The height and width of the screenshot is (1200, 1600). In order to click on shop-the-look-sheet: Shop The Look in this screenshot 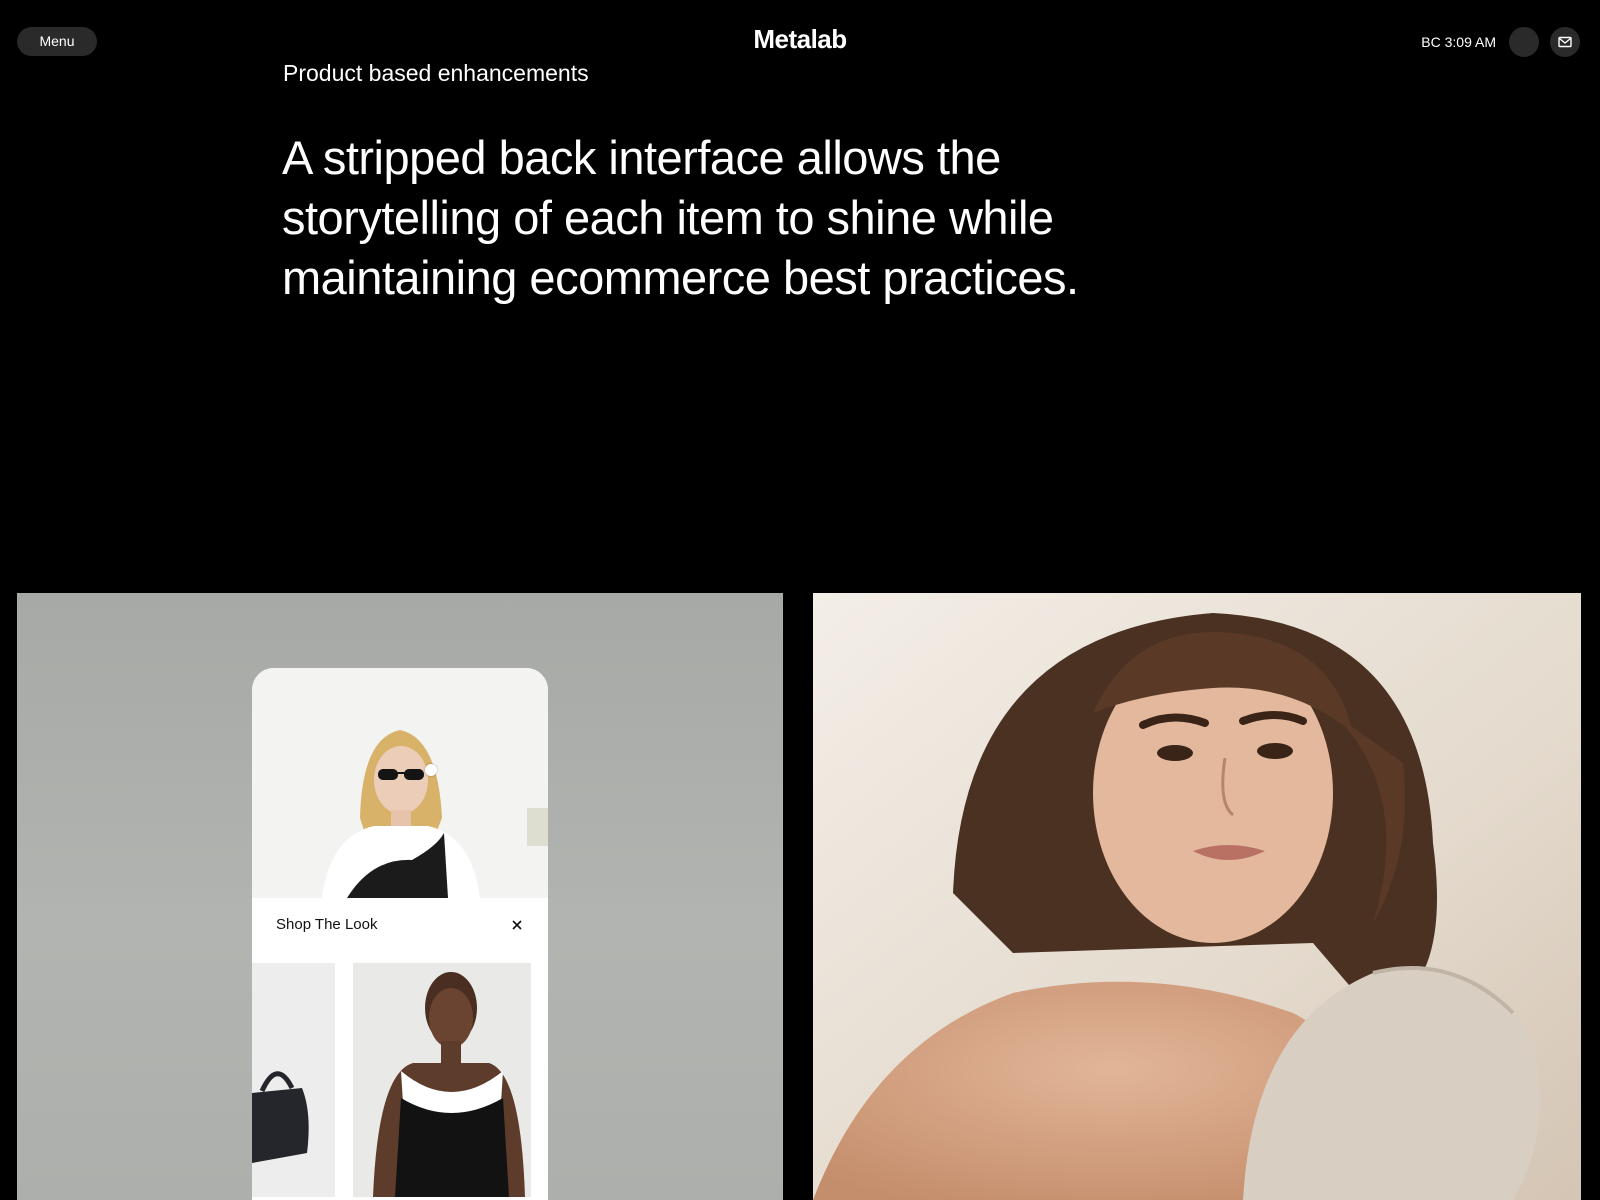, I will do `click(400, 1049)`.